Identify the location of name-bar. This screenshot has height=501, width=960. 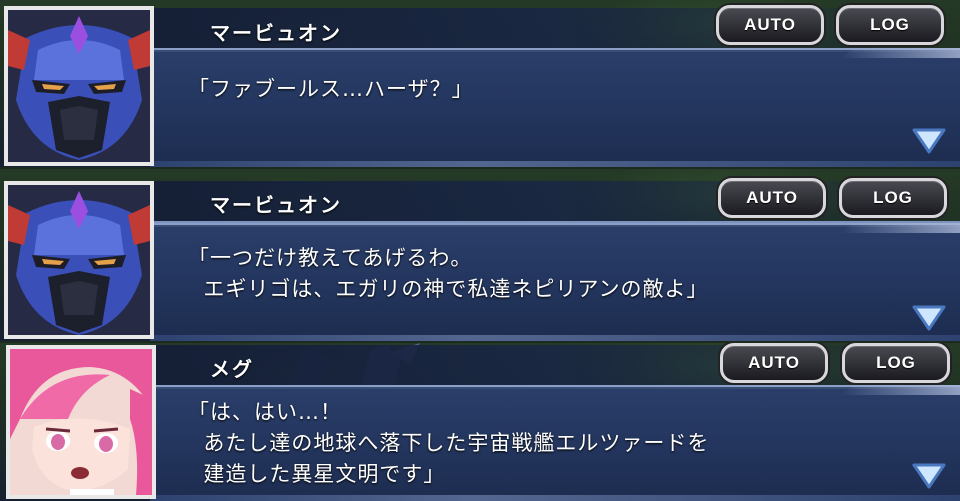
(555, 366).